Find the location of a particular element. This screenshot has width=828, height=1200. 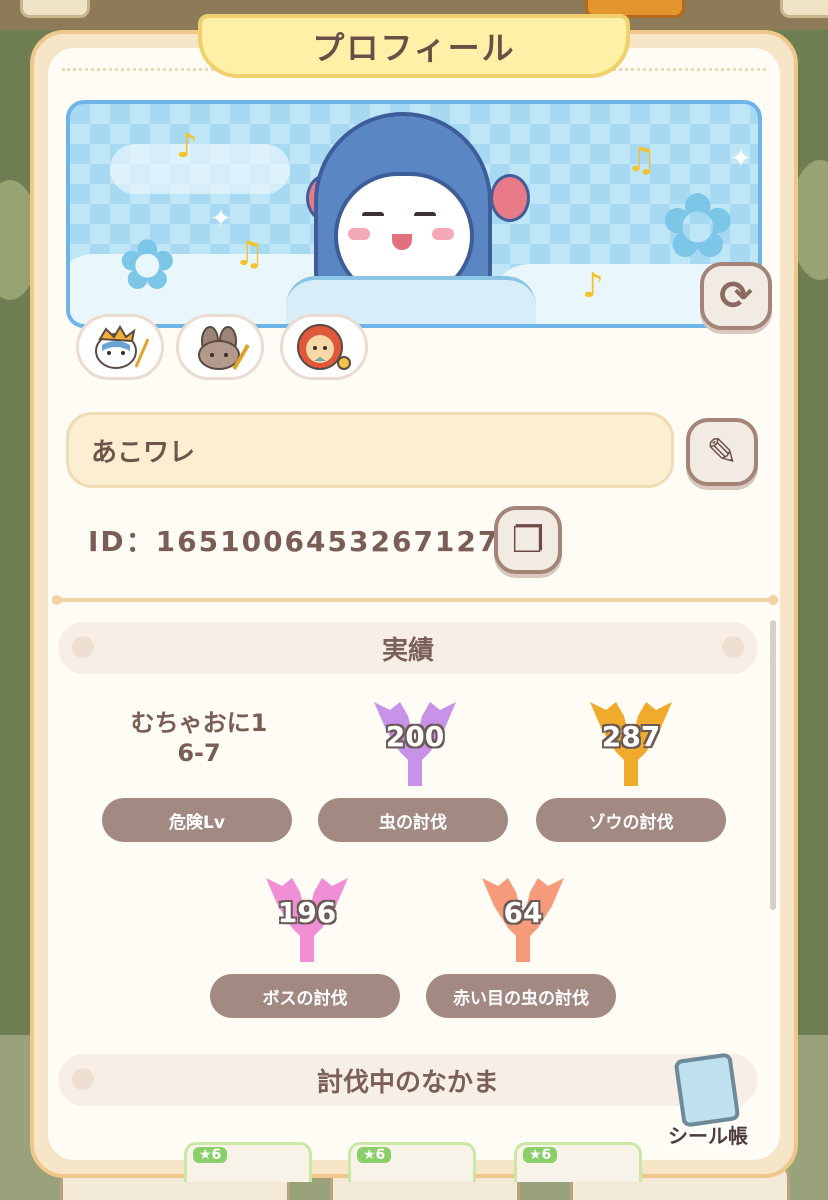

player-id: ID：1651006453267127 is located at coordinates (294, 541).